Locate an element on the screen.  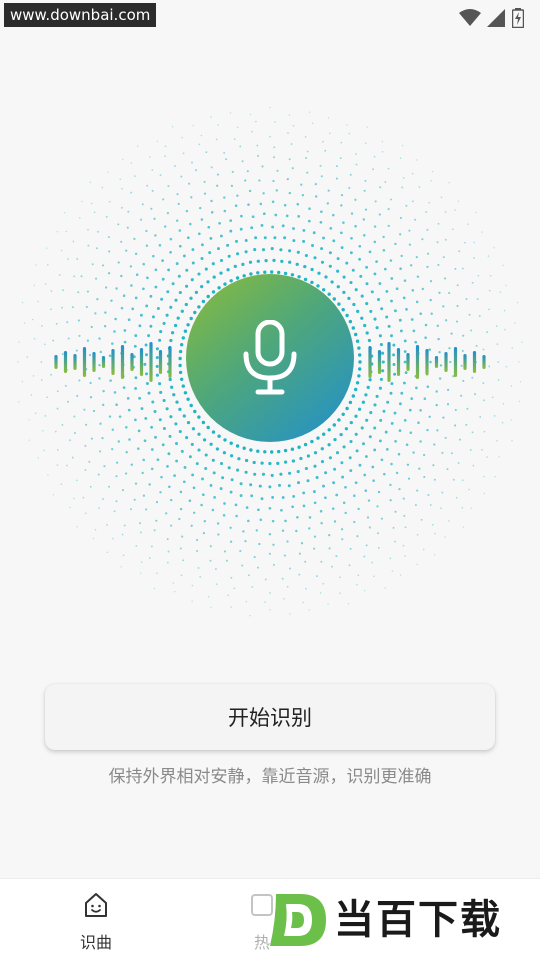
nav-item-recognize: 识曲 is located at coordinates (96, 922).